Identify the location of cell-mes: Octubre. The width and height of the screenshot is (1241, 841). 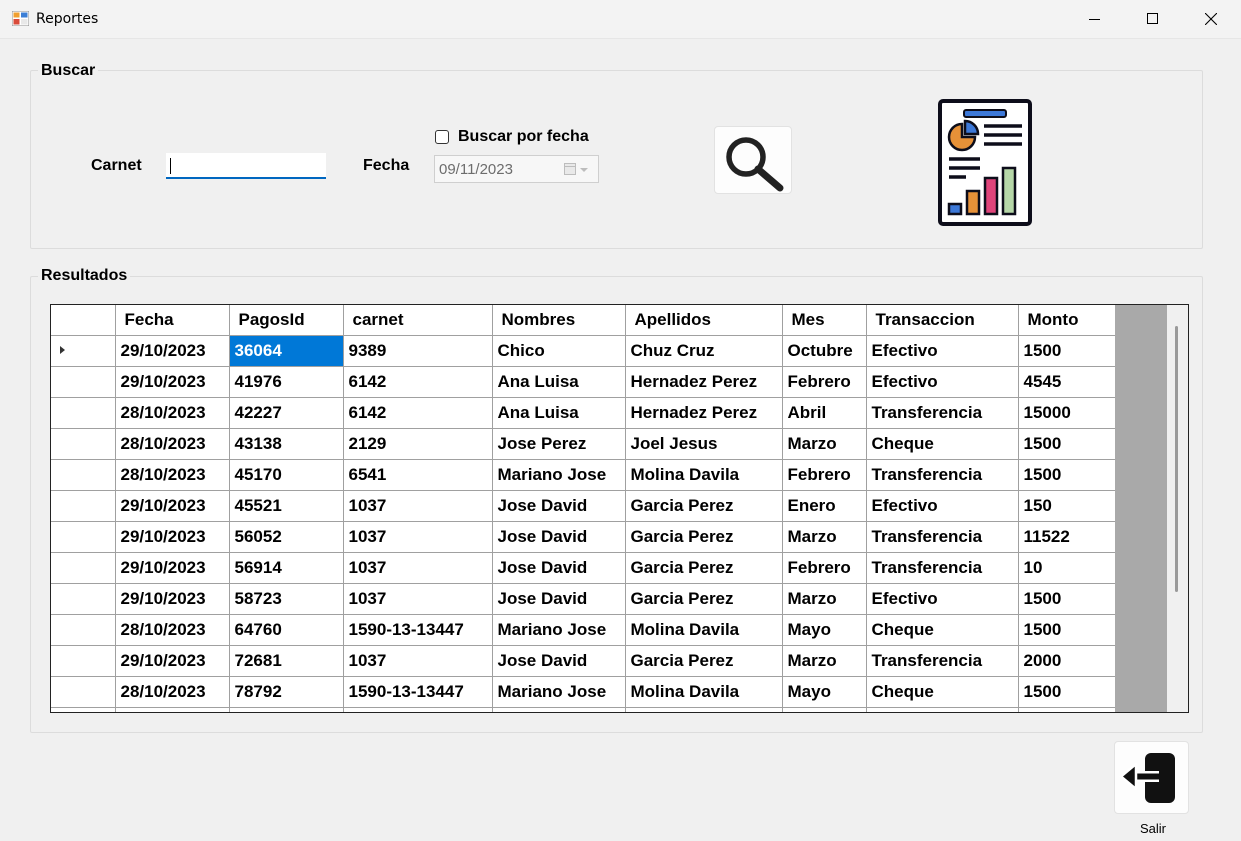
(824, 351).